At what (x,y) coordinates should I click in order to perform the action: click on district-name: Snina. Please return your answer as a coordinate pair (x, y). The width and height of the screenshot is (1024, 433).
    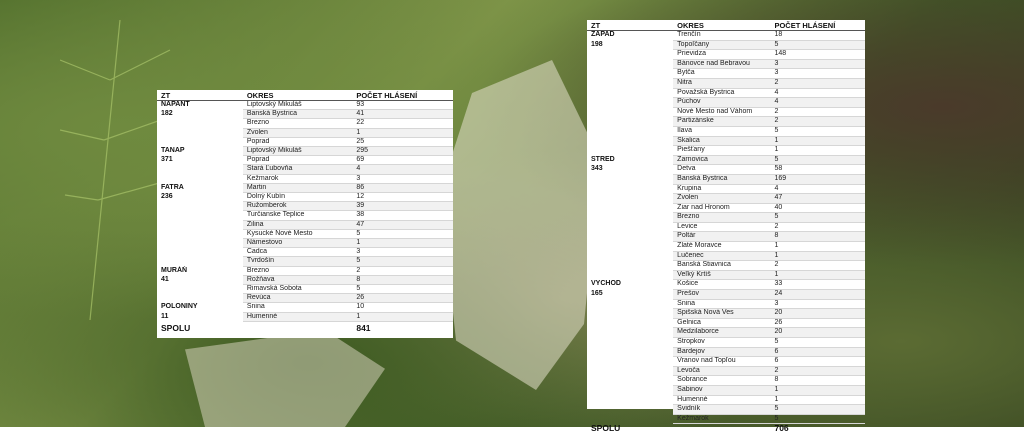
    Looking at the image, I should click on (297, 307).